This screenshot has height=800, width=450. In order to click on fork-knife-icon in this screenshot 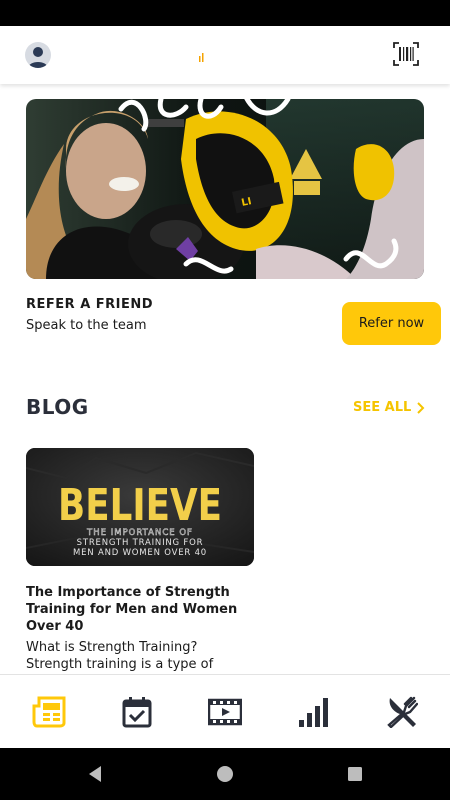, I will do `click(402, 712)`.